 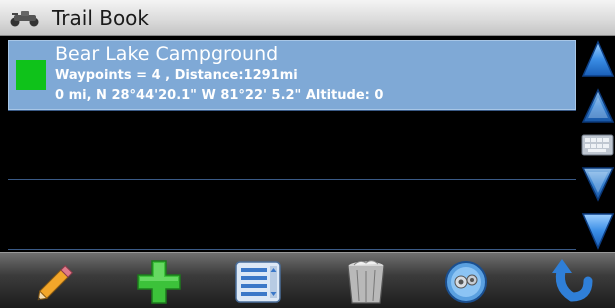 What do you see at coordinates (56, 282) in the screenshot?
I see `pencil-icon` at bounding box center [56, 282].